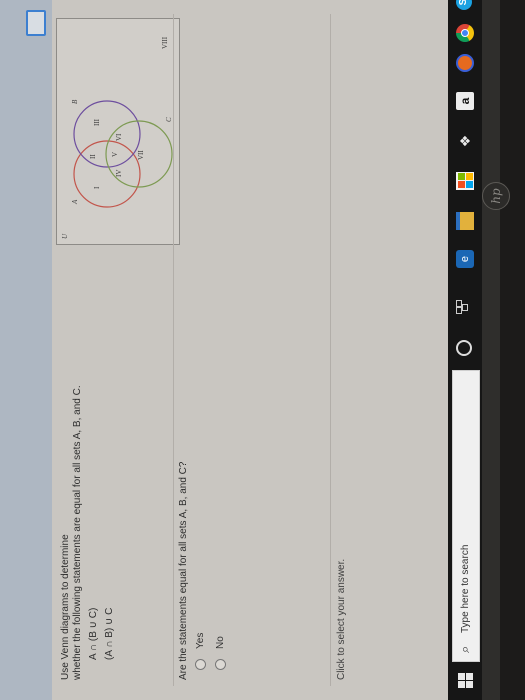 The height and width of the screenshot is (700, 525). What do you see at coordinates (169, 119) in the screenshot?
I see `set-c-label: C` at bounding box center [169, 119].